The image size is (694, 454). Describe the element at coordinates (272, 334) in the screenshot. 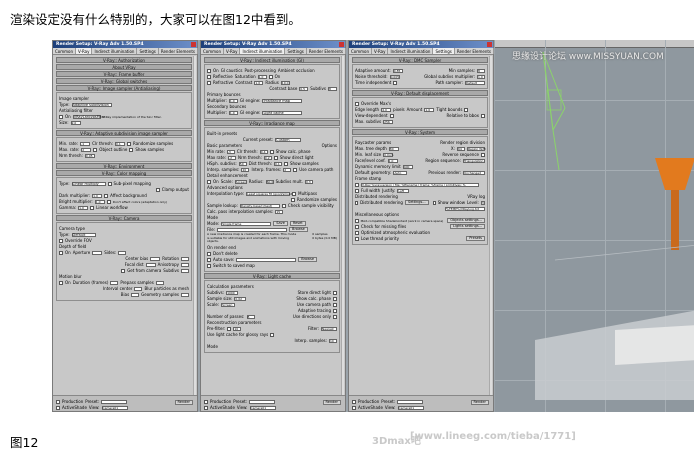

I see `lc-glossy-checkbox` at that location.